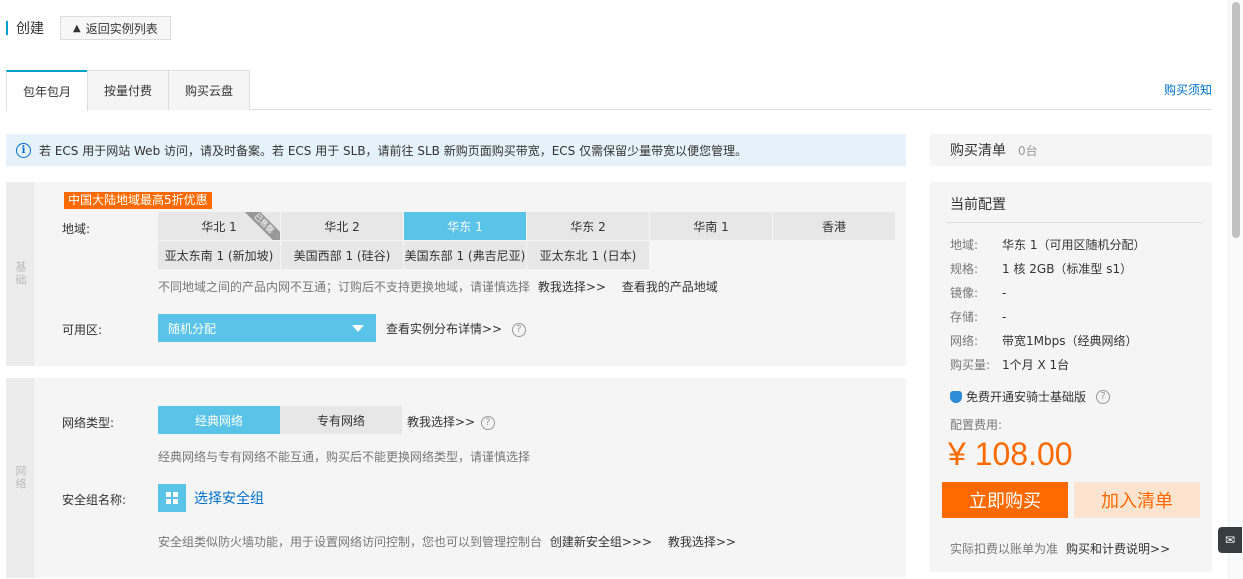 This screenshot has height=579, width=1243. What do you see at coordinates (1074, 245) in the screenshot?
I see `config-value: 华东 1（可用区随机分配）` at bounding box center [1074, 245].